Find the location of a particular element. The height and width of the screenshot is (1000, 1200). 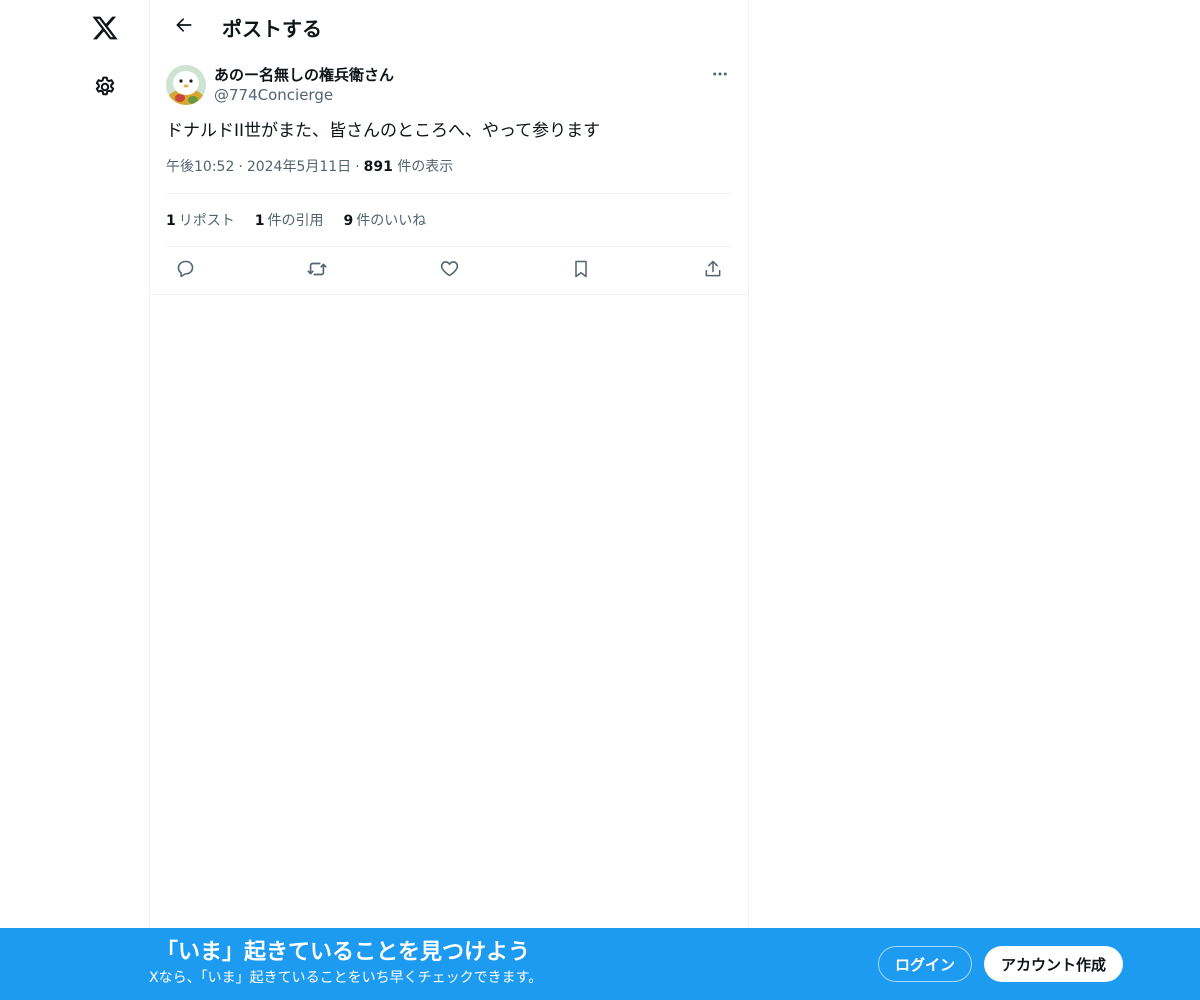

share-button is located at coordinates (713, 271).